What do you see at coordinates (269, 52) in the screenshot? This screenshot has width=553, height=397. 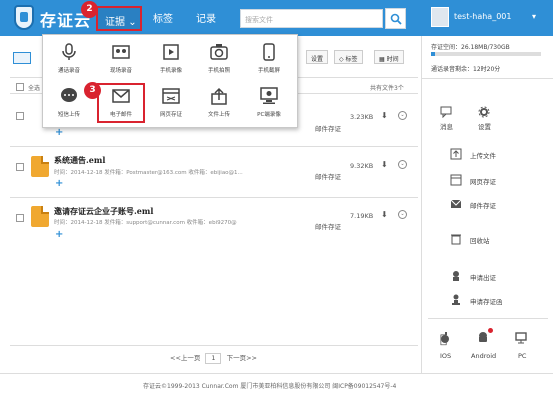 I see `phone-icon` at bounding box center [269, 52].